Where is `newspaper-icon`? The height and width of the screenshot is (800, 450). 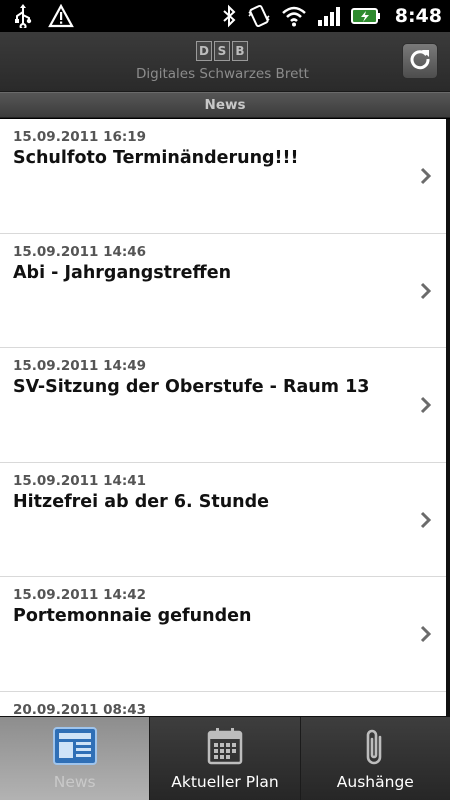
newspaper-icon is located at coordinates (74, 746).